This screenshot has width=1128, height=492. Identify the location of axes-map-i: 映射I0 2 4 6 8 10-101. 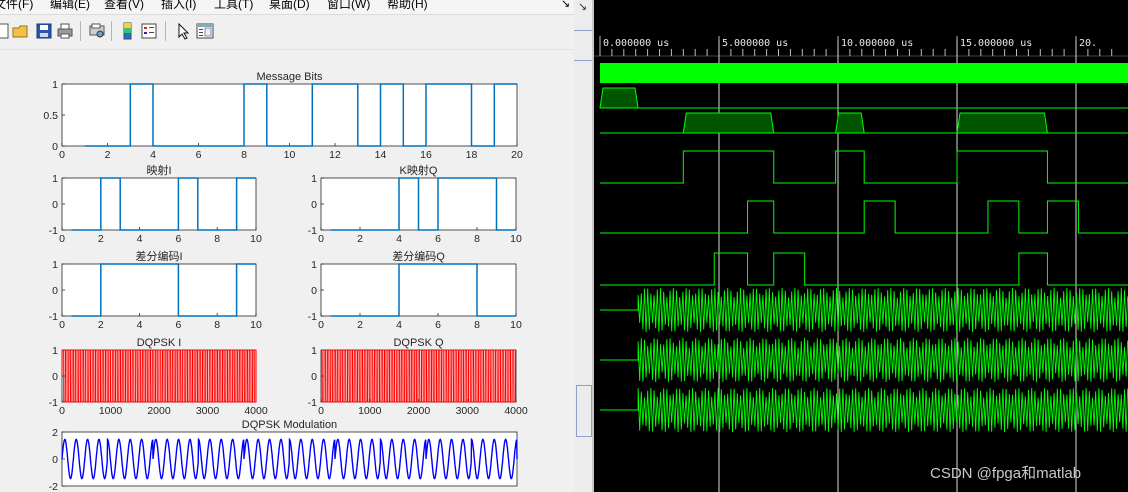
(155, 204).